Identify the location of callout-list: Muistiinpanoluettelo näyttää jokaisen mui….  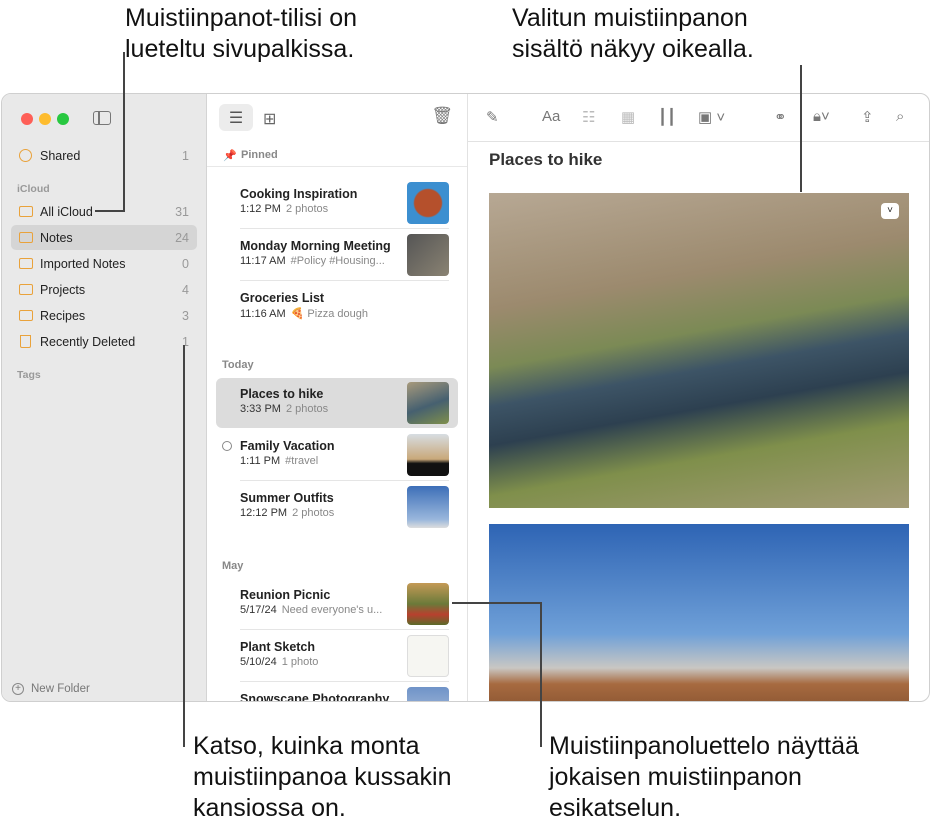
(704, 777).